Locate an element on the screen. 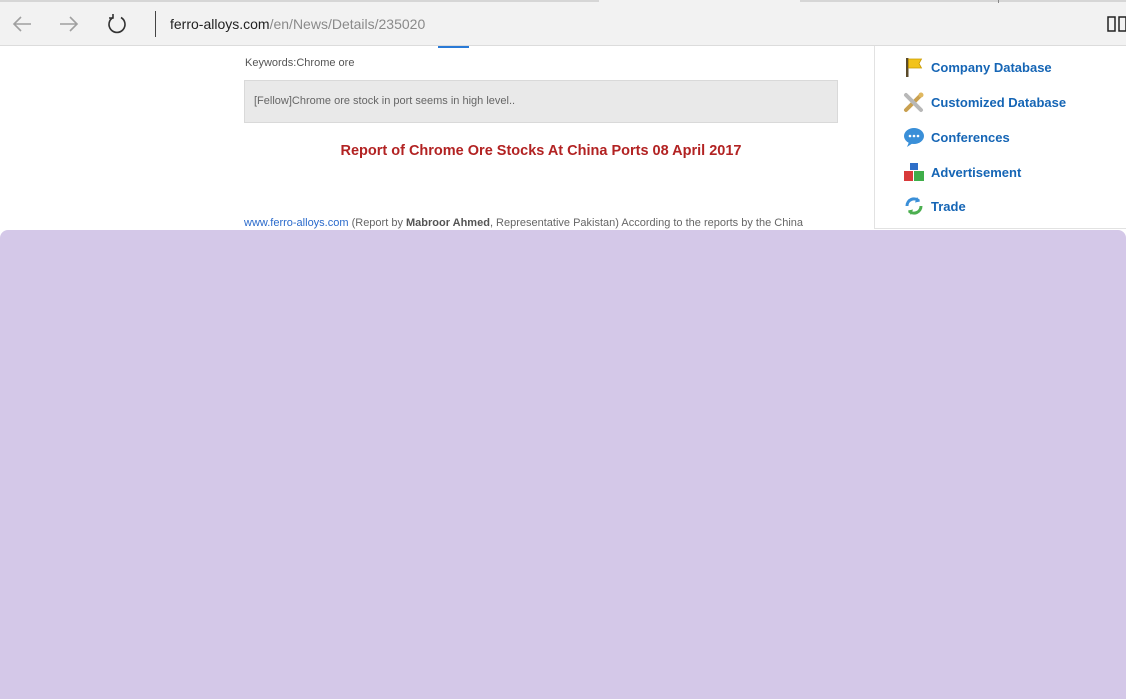 This screenshot has width=1126, height=699. keywords-value: Chrome ore is located at coordinates (325, 63).